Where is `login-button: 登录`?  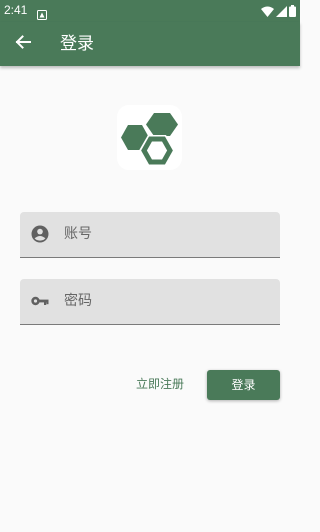 login-button: 登录 is located at coordinates (243, 385).